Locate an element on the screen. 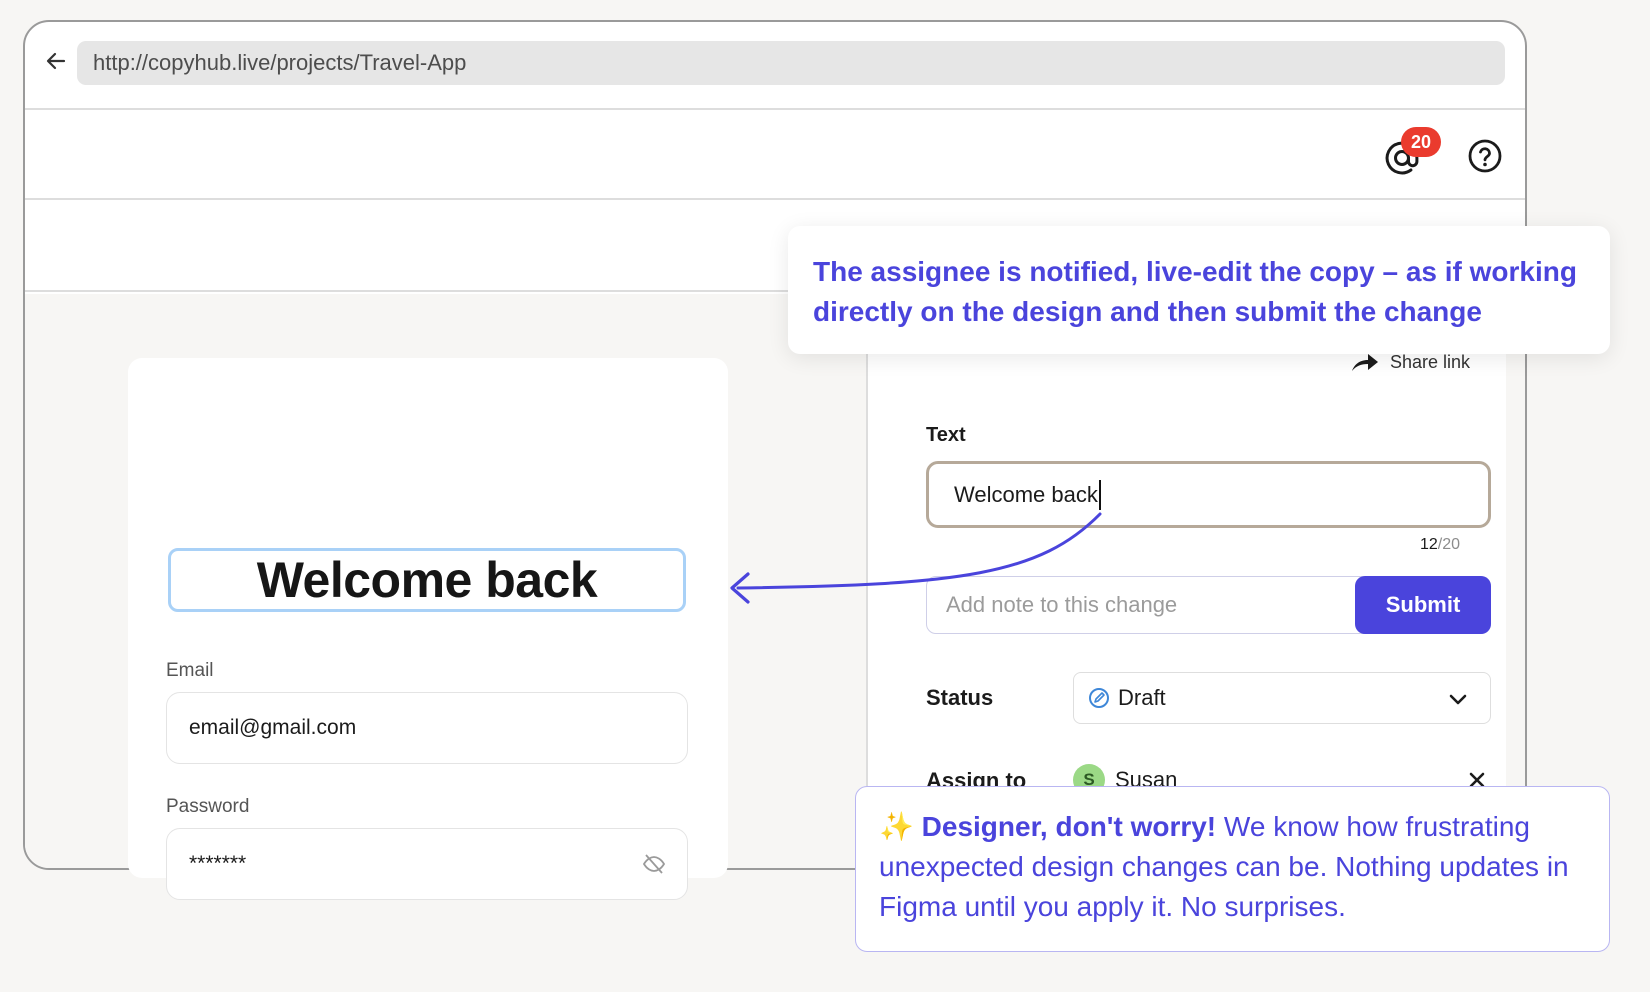 The image size is (1650, 992). share-link-label: Share link is located at coordinates (1430, 361).